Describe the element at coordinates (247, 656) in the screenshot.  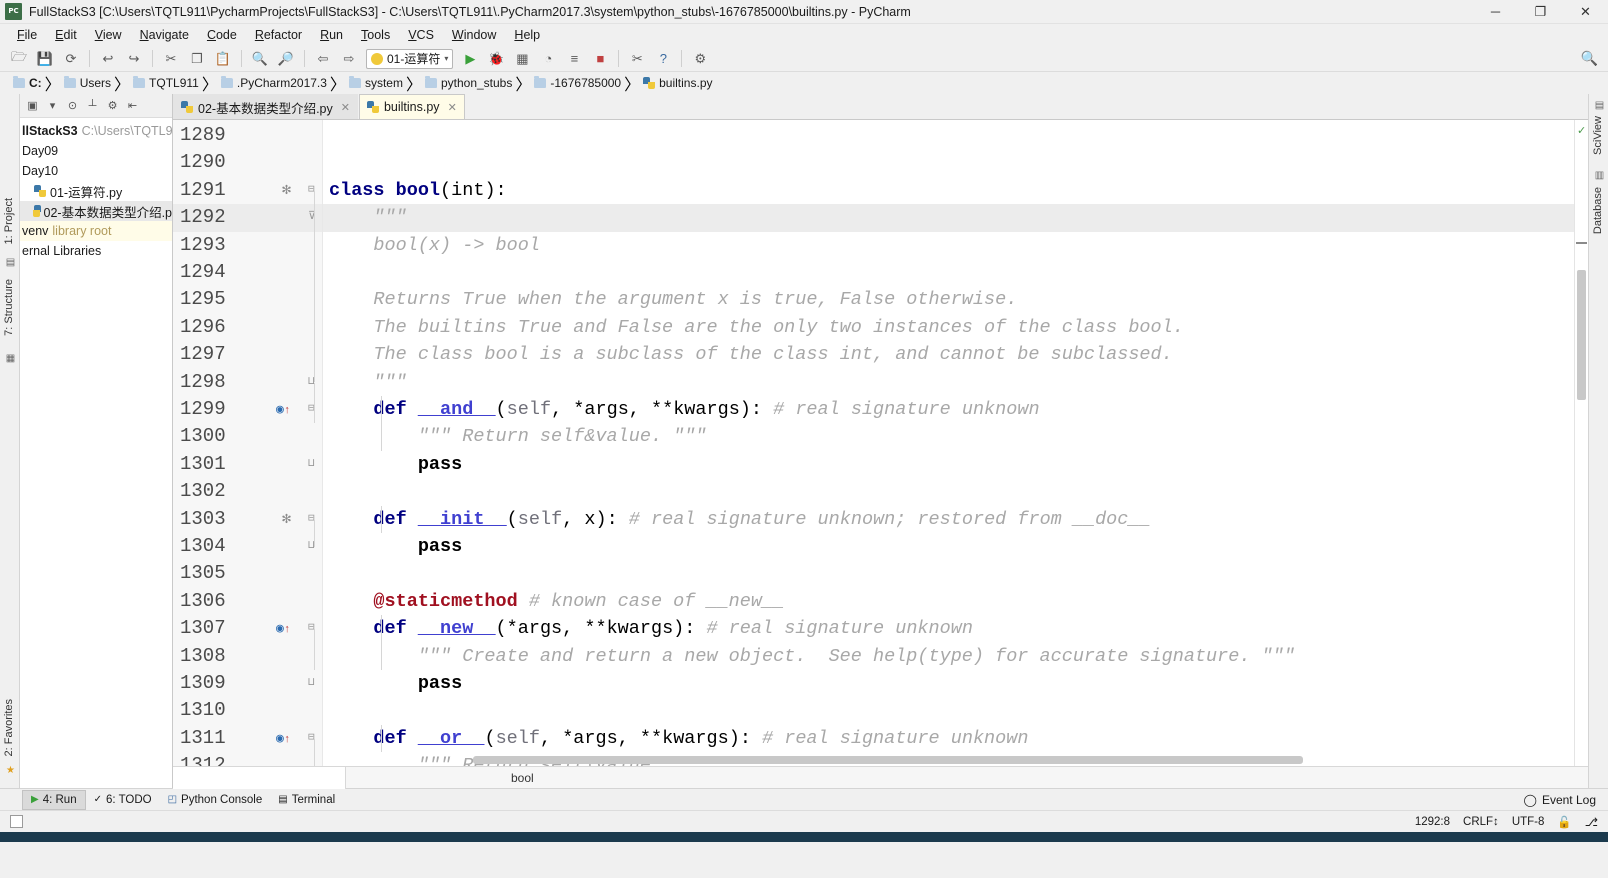
I see `gutter-line: 1308` at that location.